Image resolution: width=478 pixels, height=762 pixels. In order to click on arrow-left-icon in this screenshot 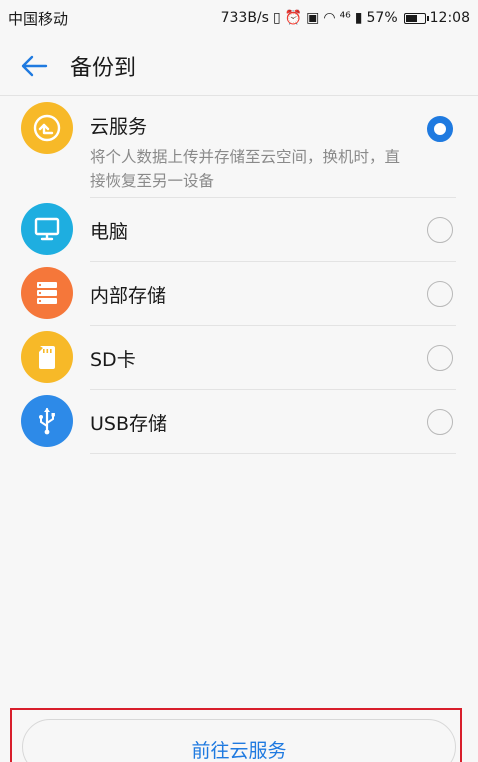, I will do `click(34, 65)`.